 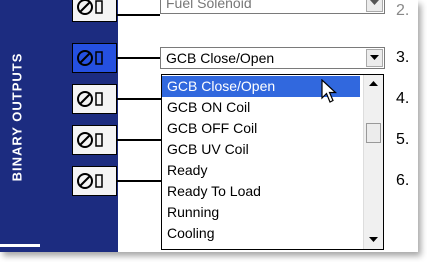 What do you see at coordinates (261, 233) in the screenshot?
I see `dropdown-option: Cooling` at bounding box center [261, 233].